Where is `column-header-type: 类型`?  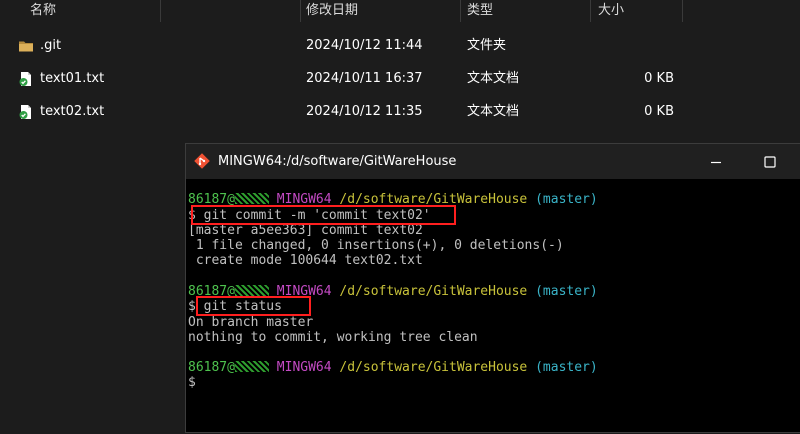 column-header-type: 类型 is located at coordinates (480, 11).